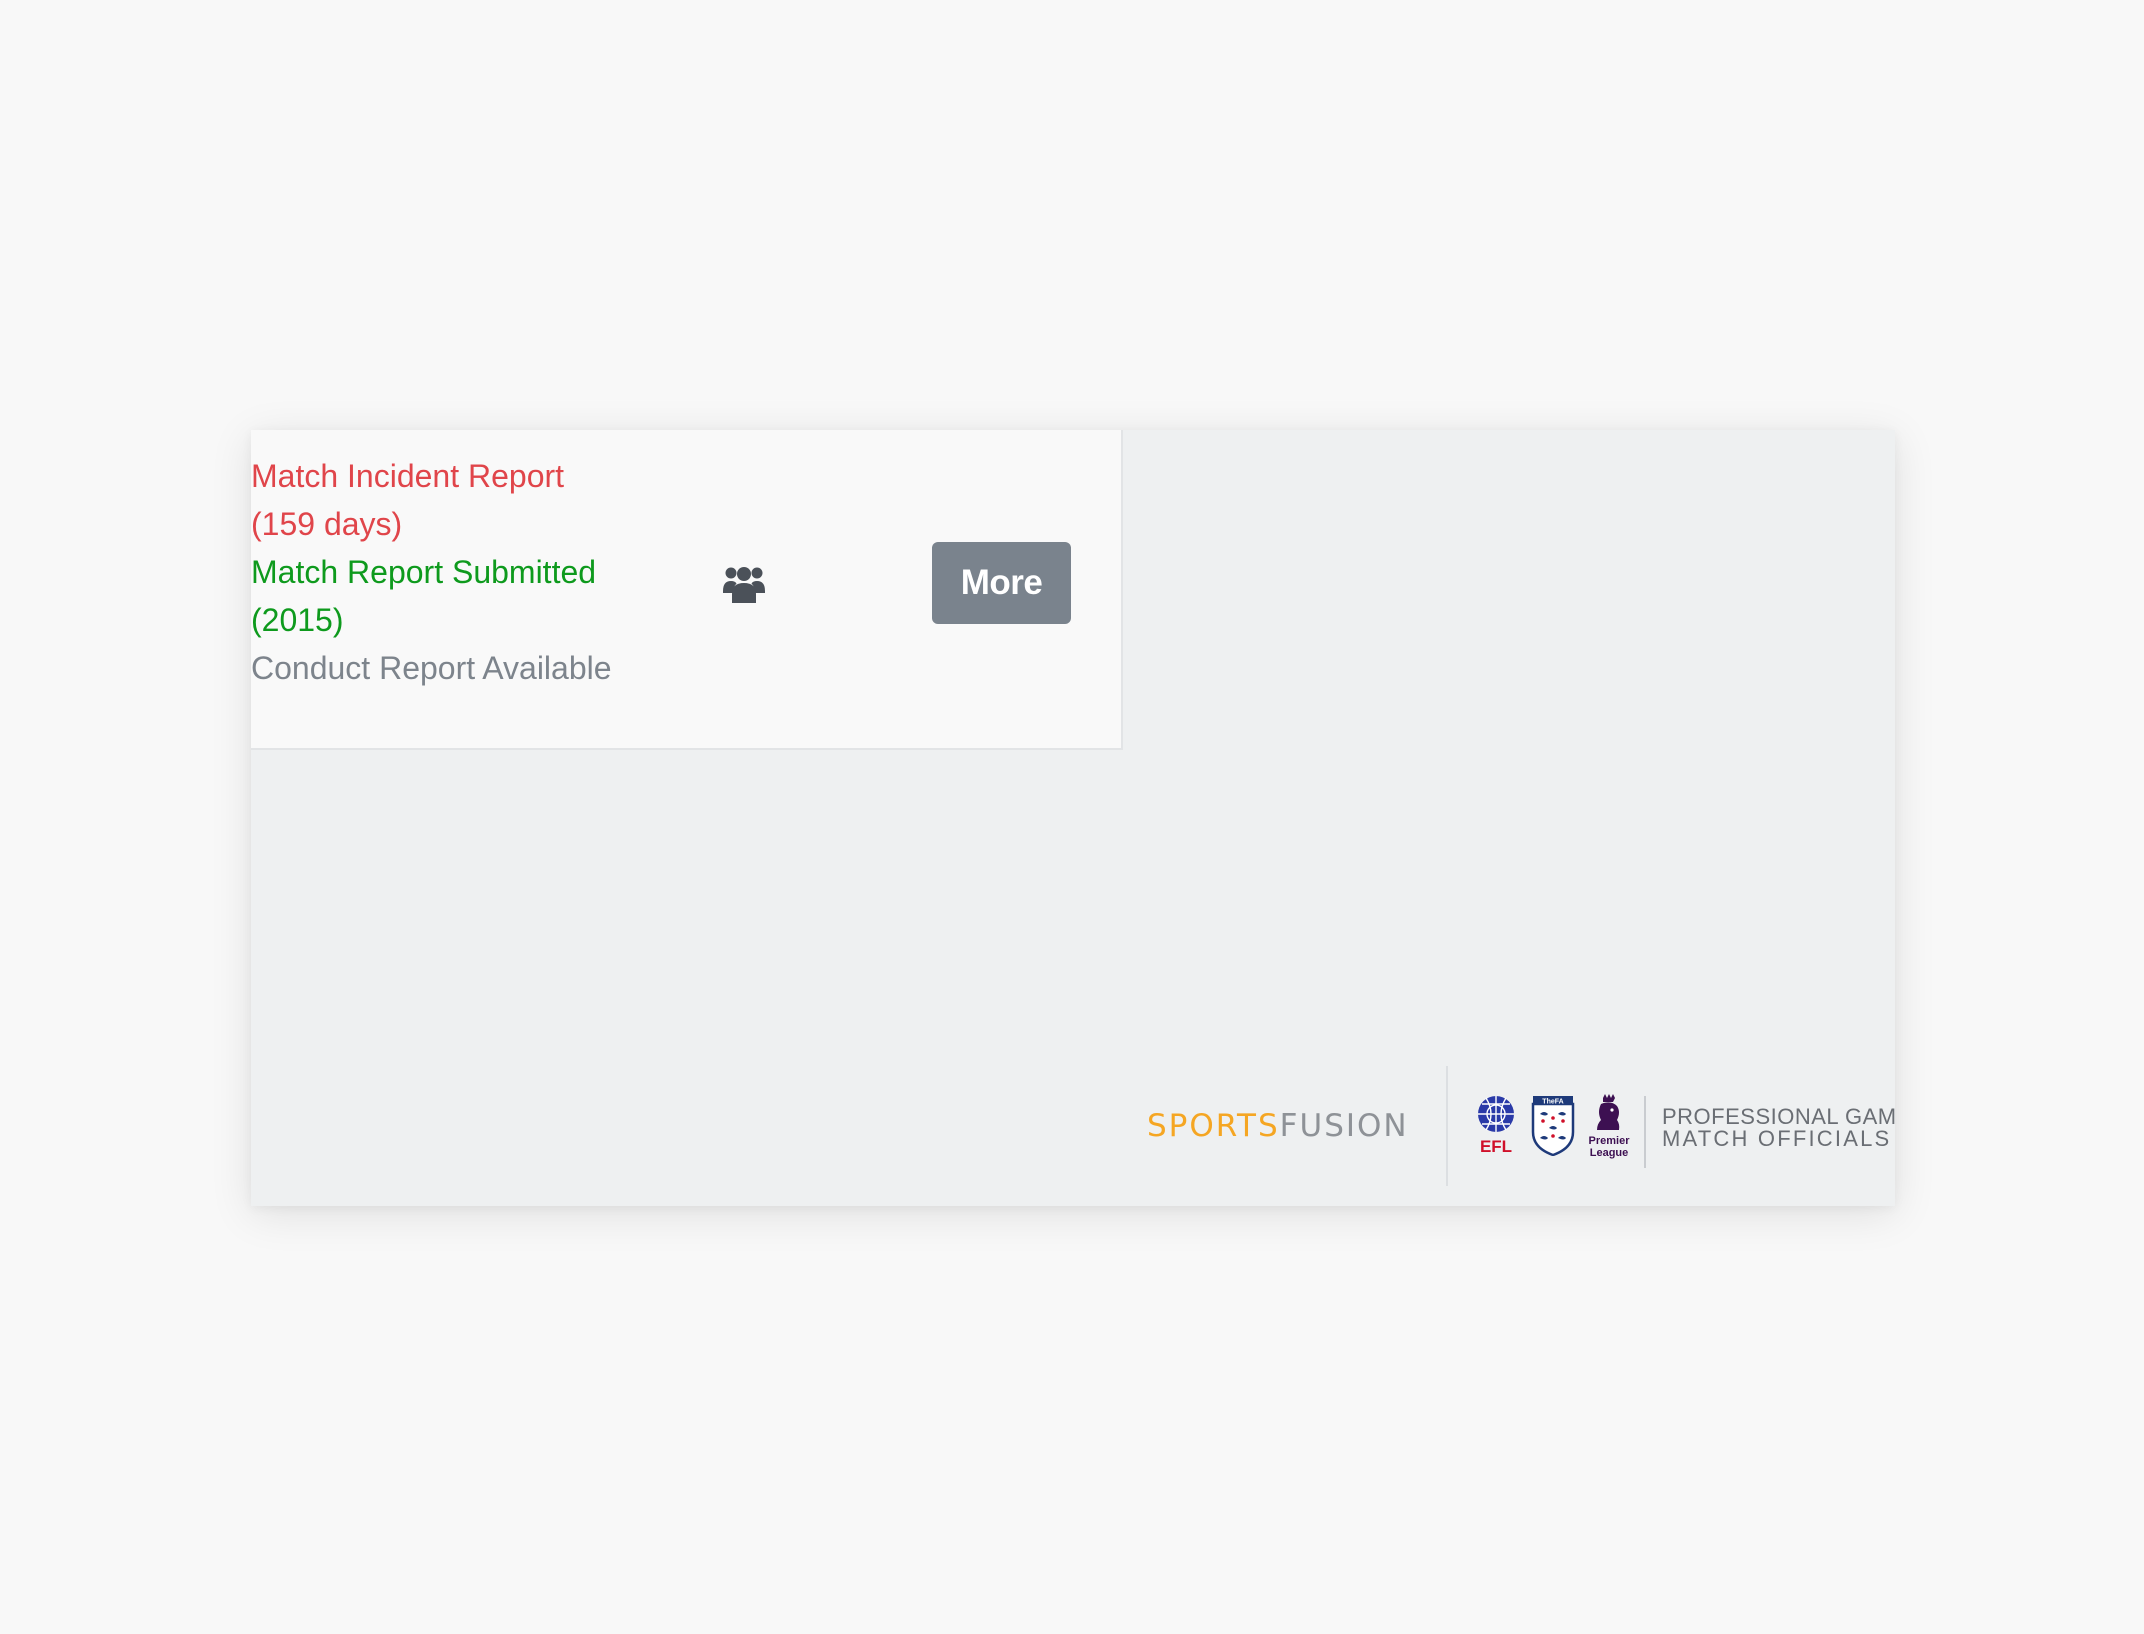 Image resolution: width=2144 pixels, height=1634 pixels. Describe the element at coordinates (1553, 1126) in the screenshot. I see `fa-crest-icon: TheFA` at that location.